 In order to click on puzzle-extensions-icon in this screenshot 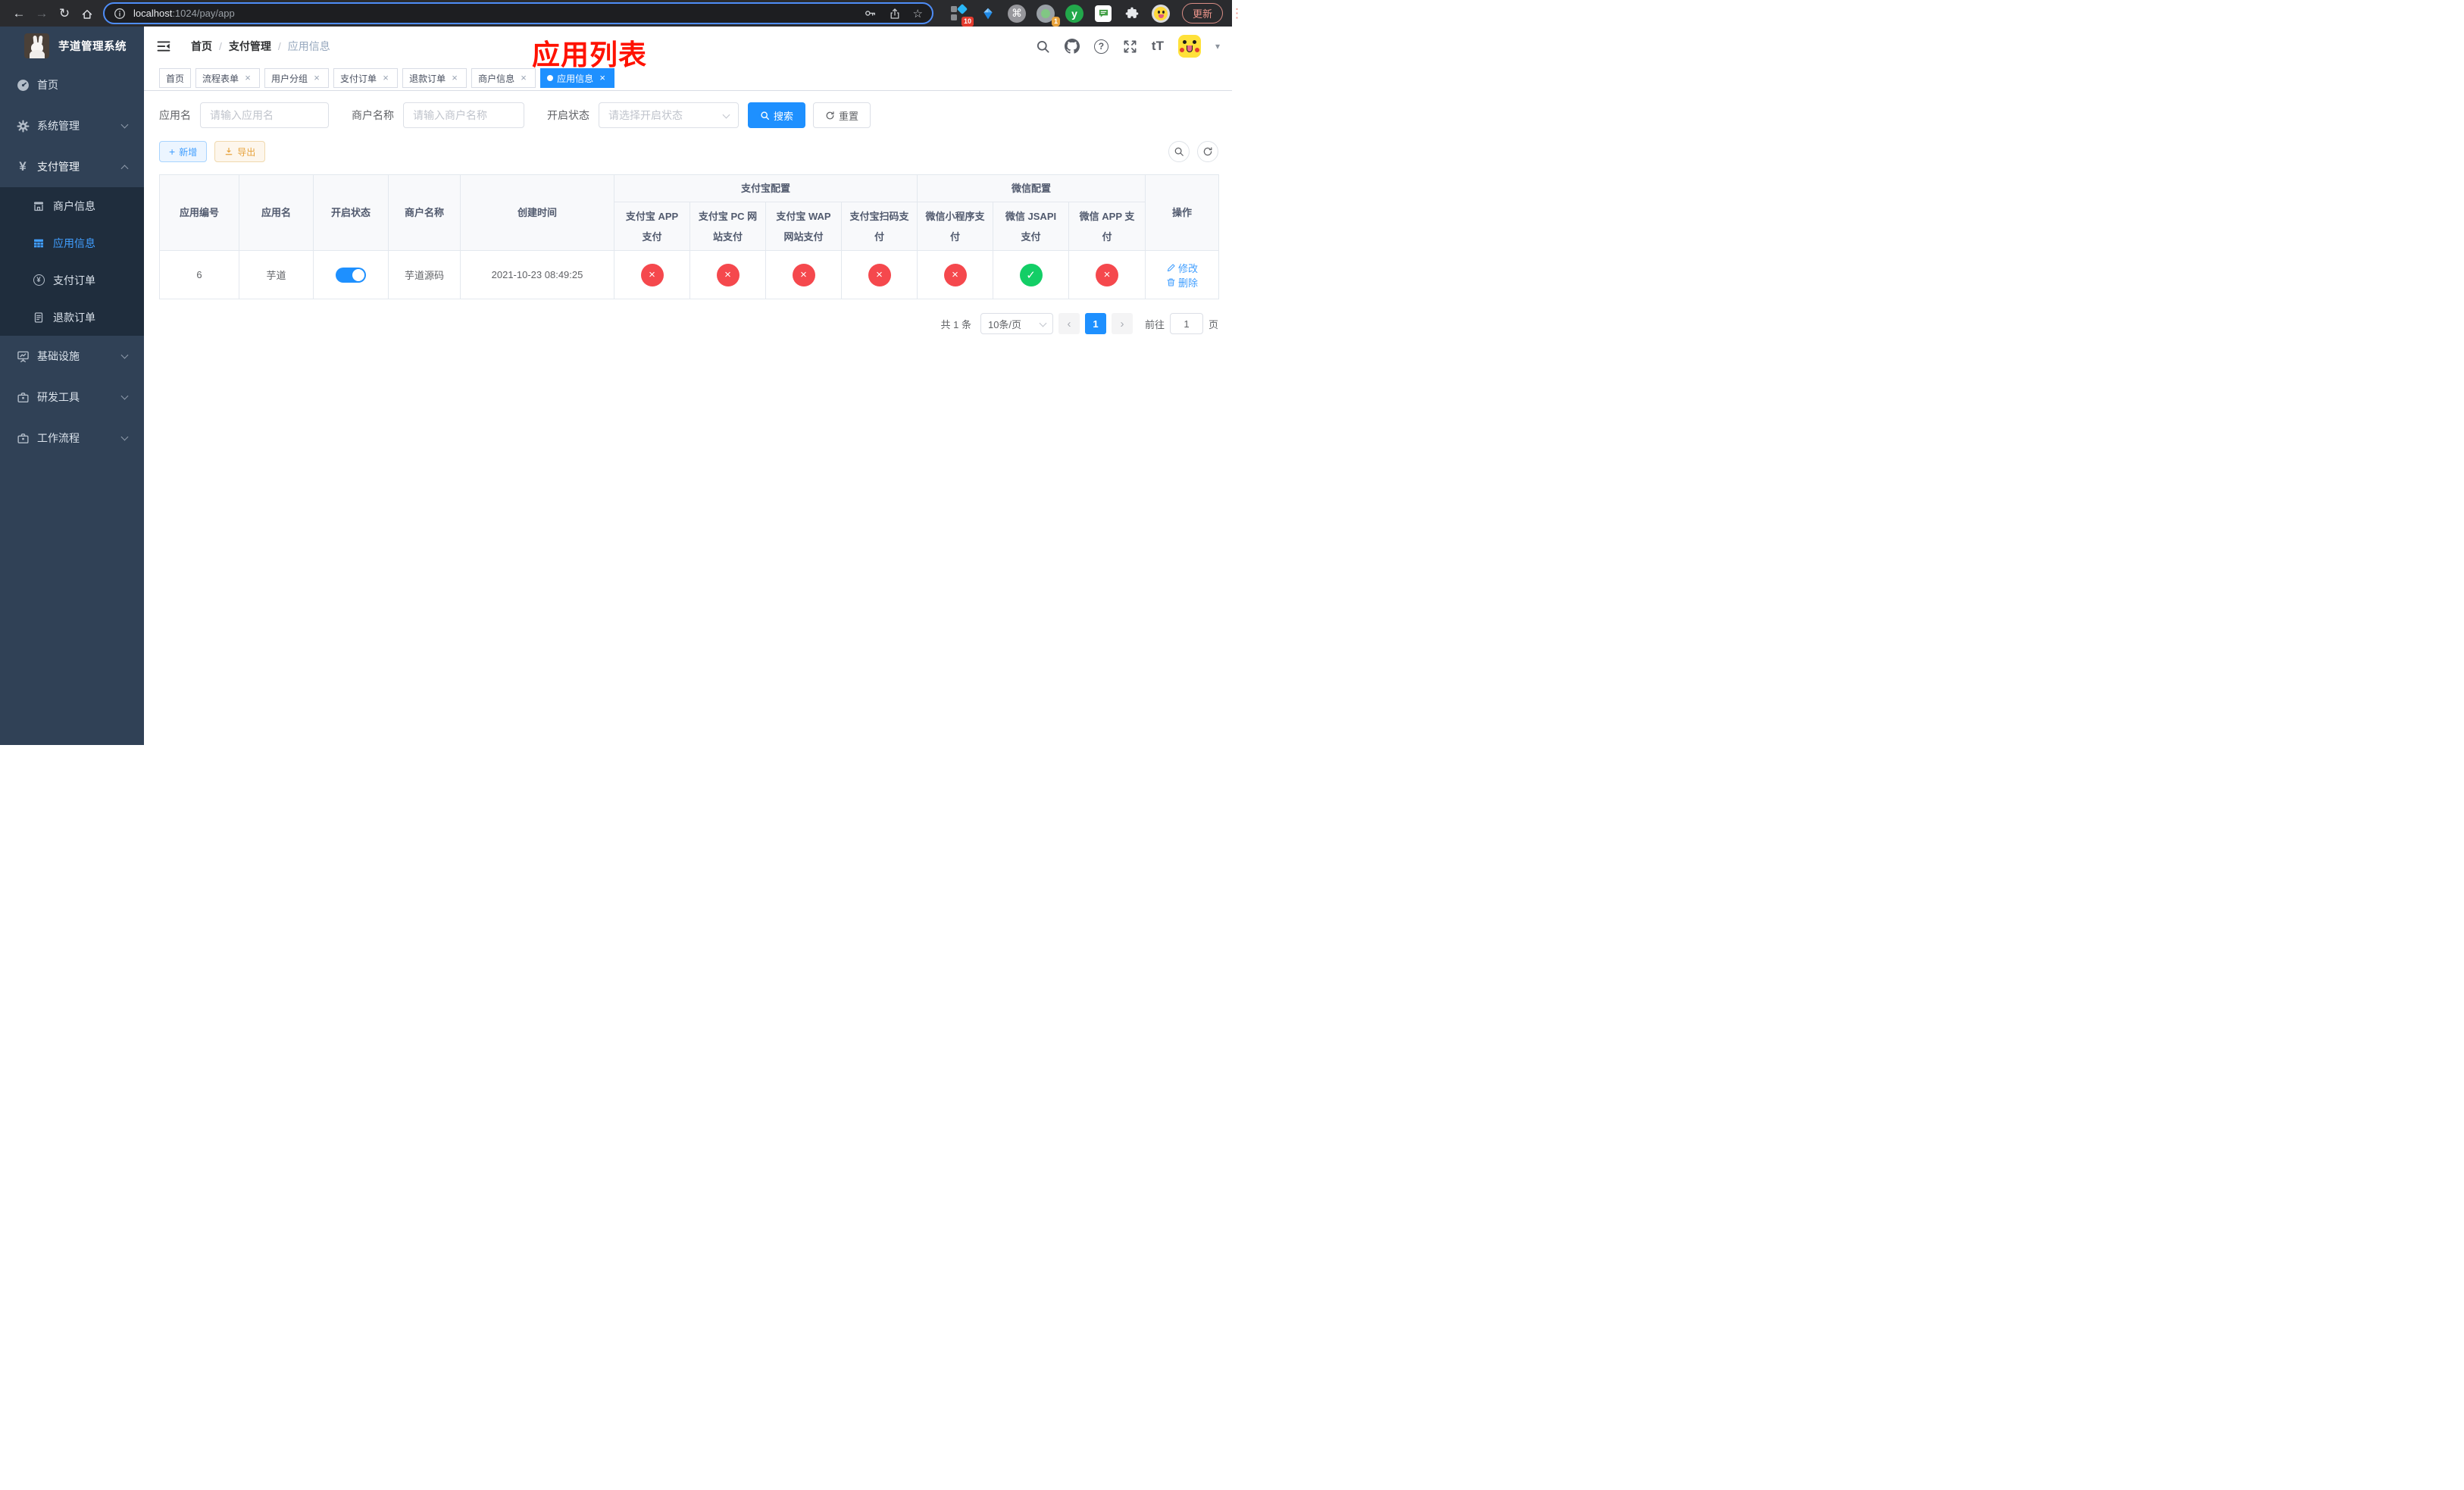, I will do `click(1132, 14)`.